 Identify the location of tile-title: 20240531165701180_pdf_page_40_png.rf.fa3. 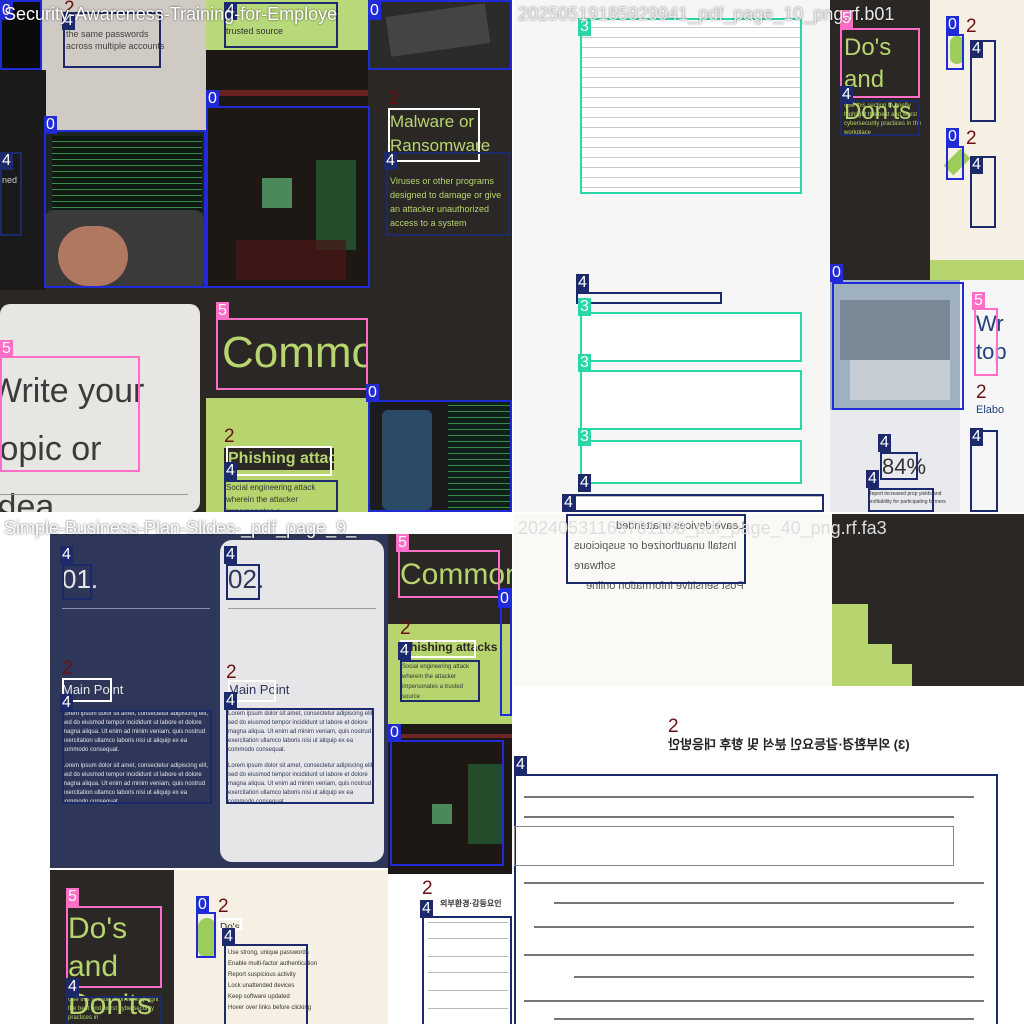
(702, 528).